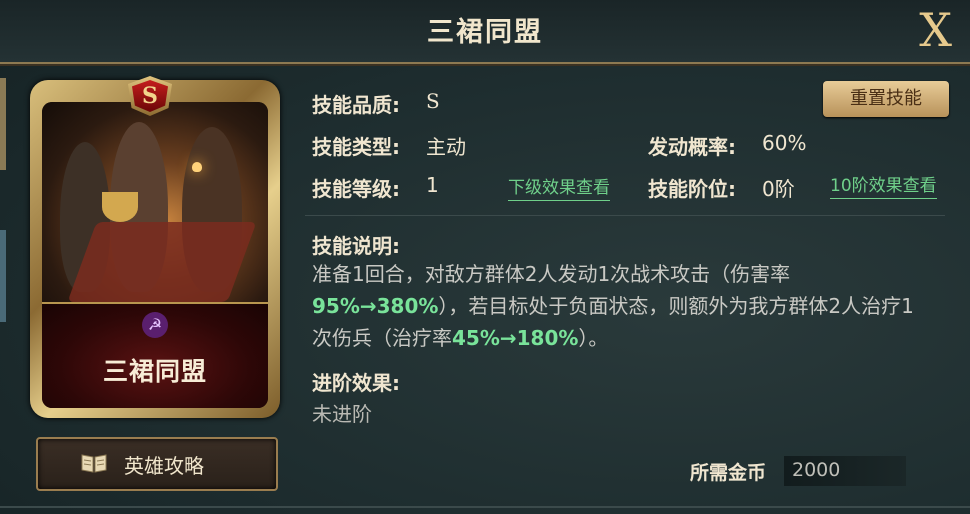 The image size is (970, 514). I want to click on description-text-1: 准备1回合，对敌方群体2人发动1次战术攻击（伤害率, so click(551, 274).